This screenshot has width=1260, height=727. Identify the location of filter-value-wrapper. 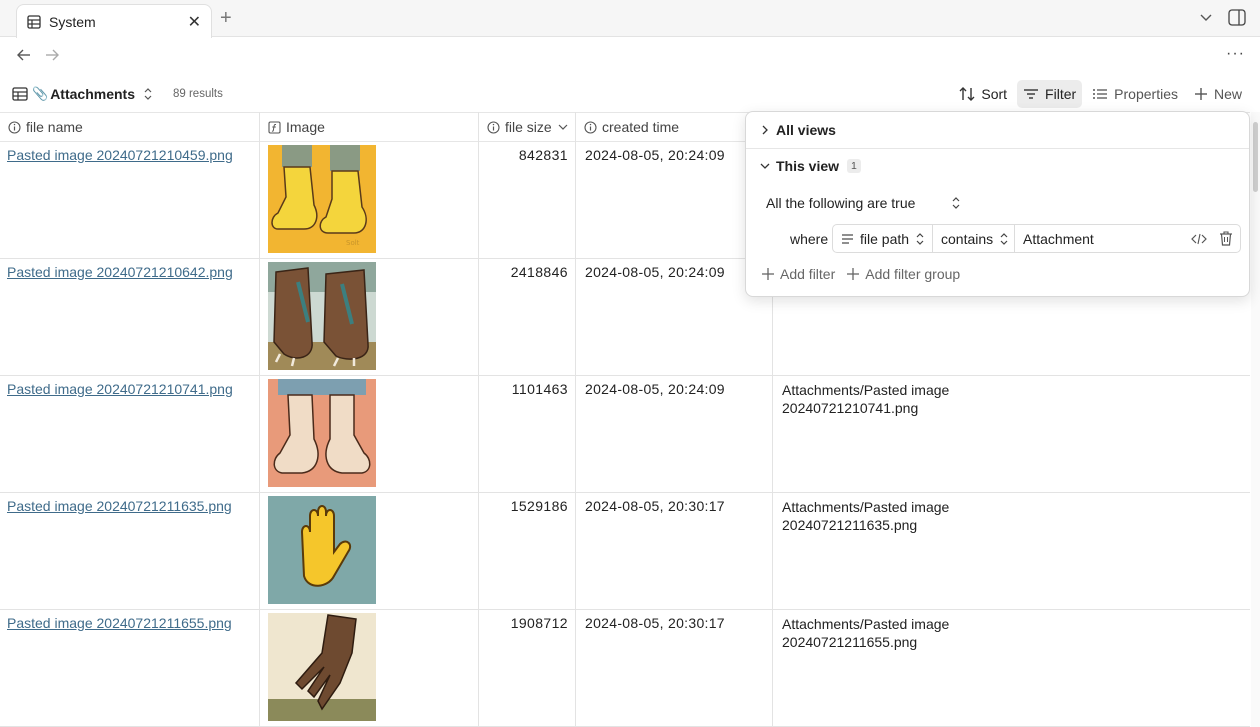
(1100, 238).